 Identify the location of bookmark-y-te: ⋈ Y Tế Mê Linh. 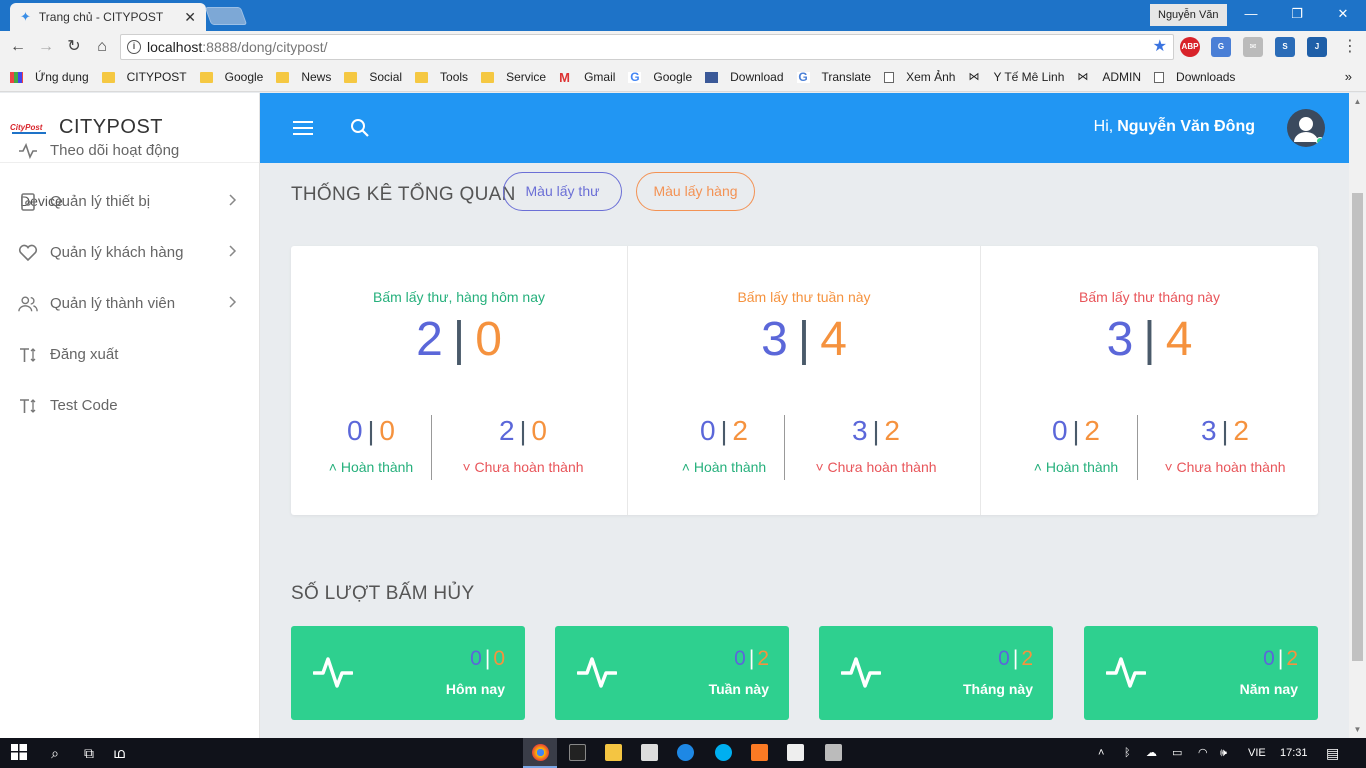
(1016, 77).